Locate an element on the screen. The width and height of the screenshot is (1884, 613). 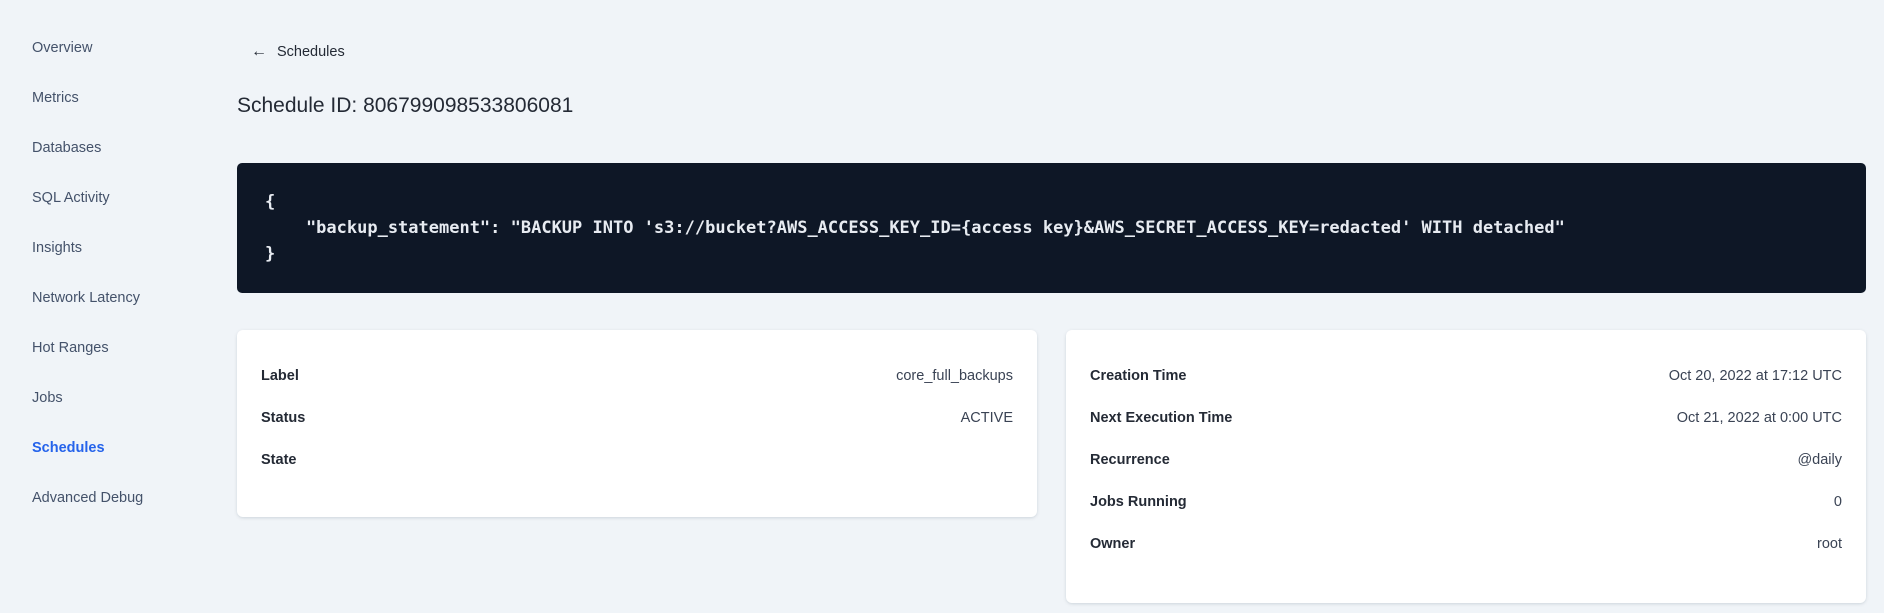
detail-row: Label core_full_backups is located at coordinates (637, 376).